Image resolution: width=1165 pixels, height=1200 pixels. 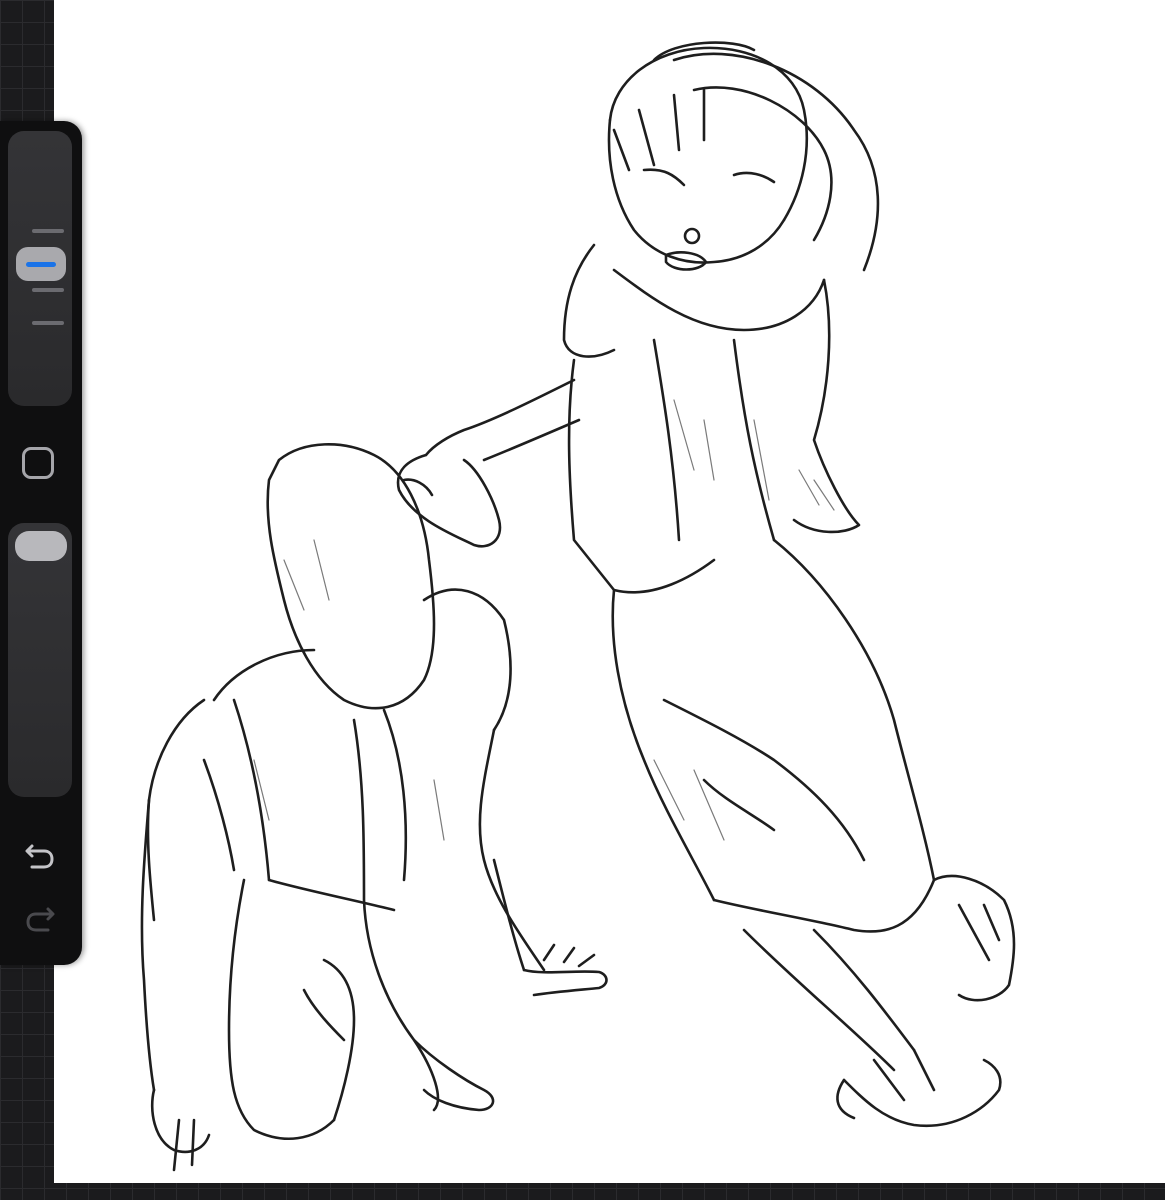 I want to click on redo-button, so click(x=40, y=919).